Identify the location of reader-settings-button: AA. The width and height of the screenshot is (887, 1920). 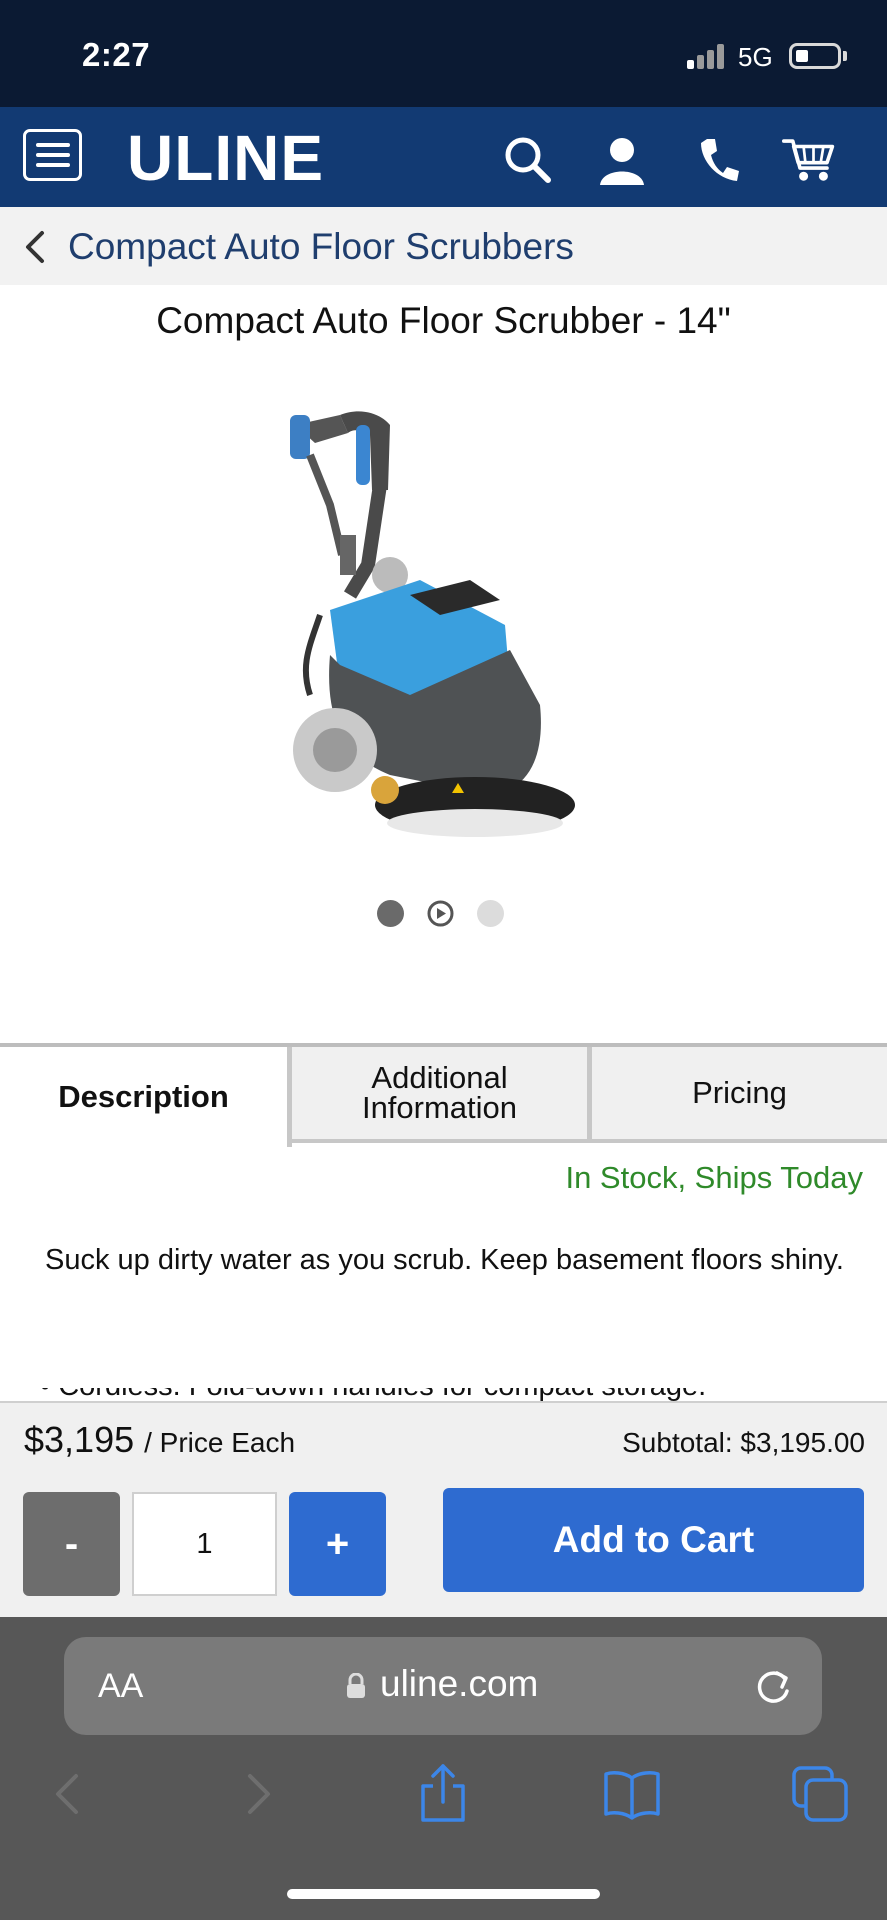
(120, 1686).